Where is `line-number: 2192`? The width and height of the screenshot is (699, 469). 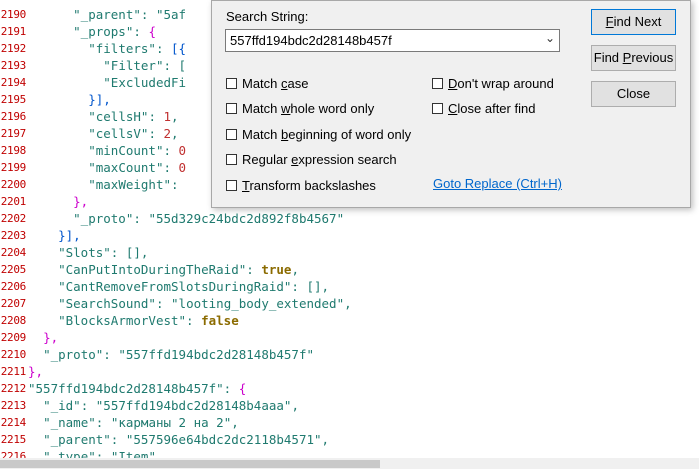 line-number: 2192 is located at coordinates (13, 48).